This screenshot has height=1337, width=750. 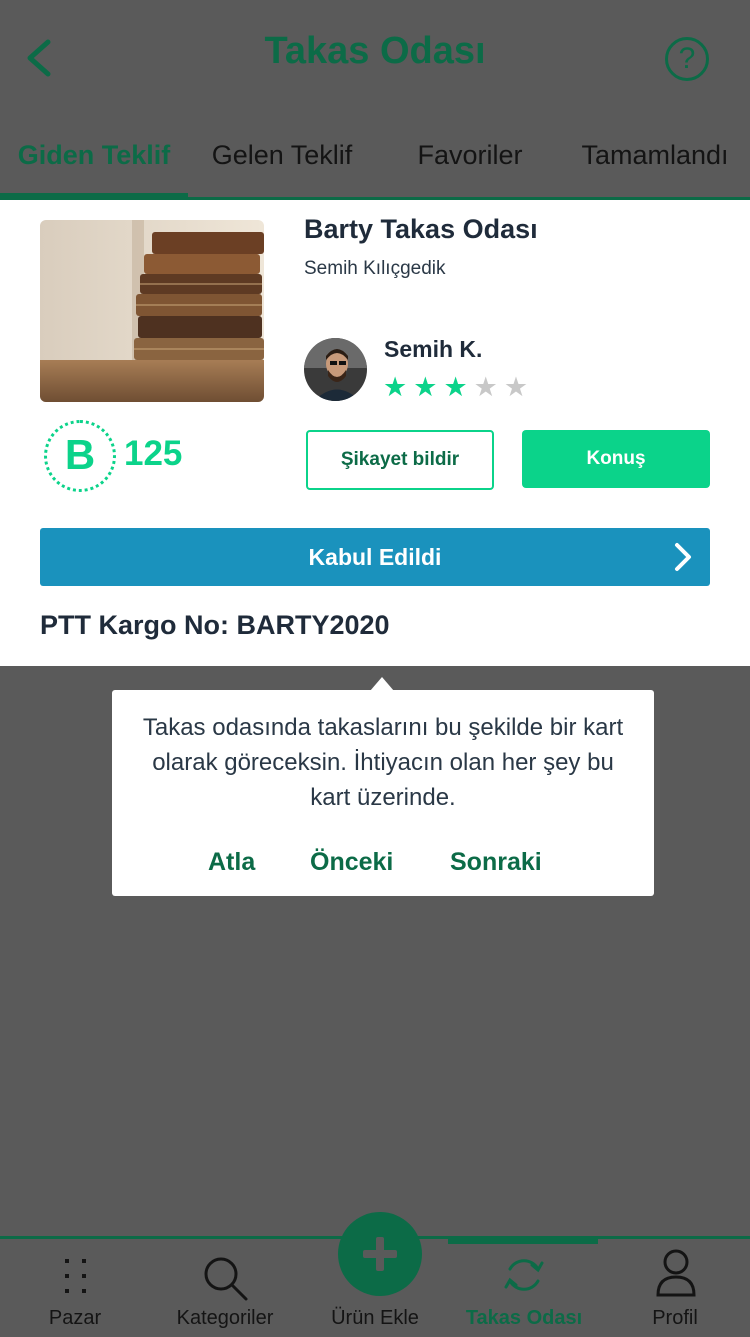 I want to click on nav-item-pazar: Pazar, so click(x=75, y=1288).